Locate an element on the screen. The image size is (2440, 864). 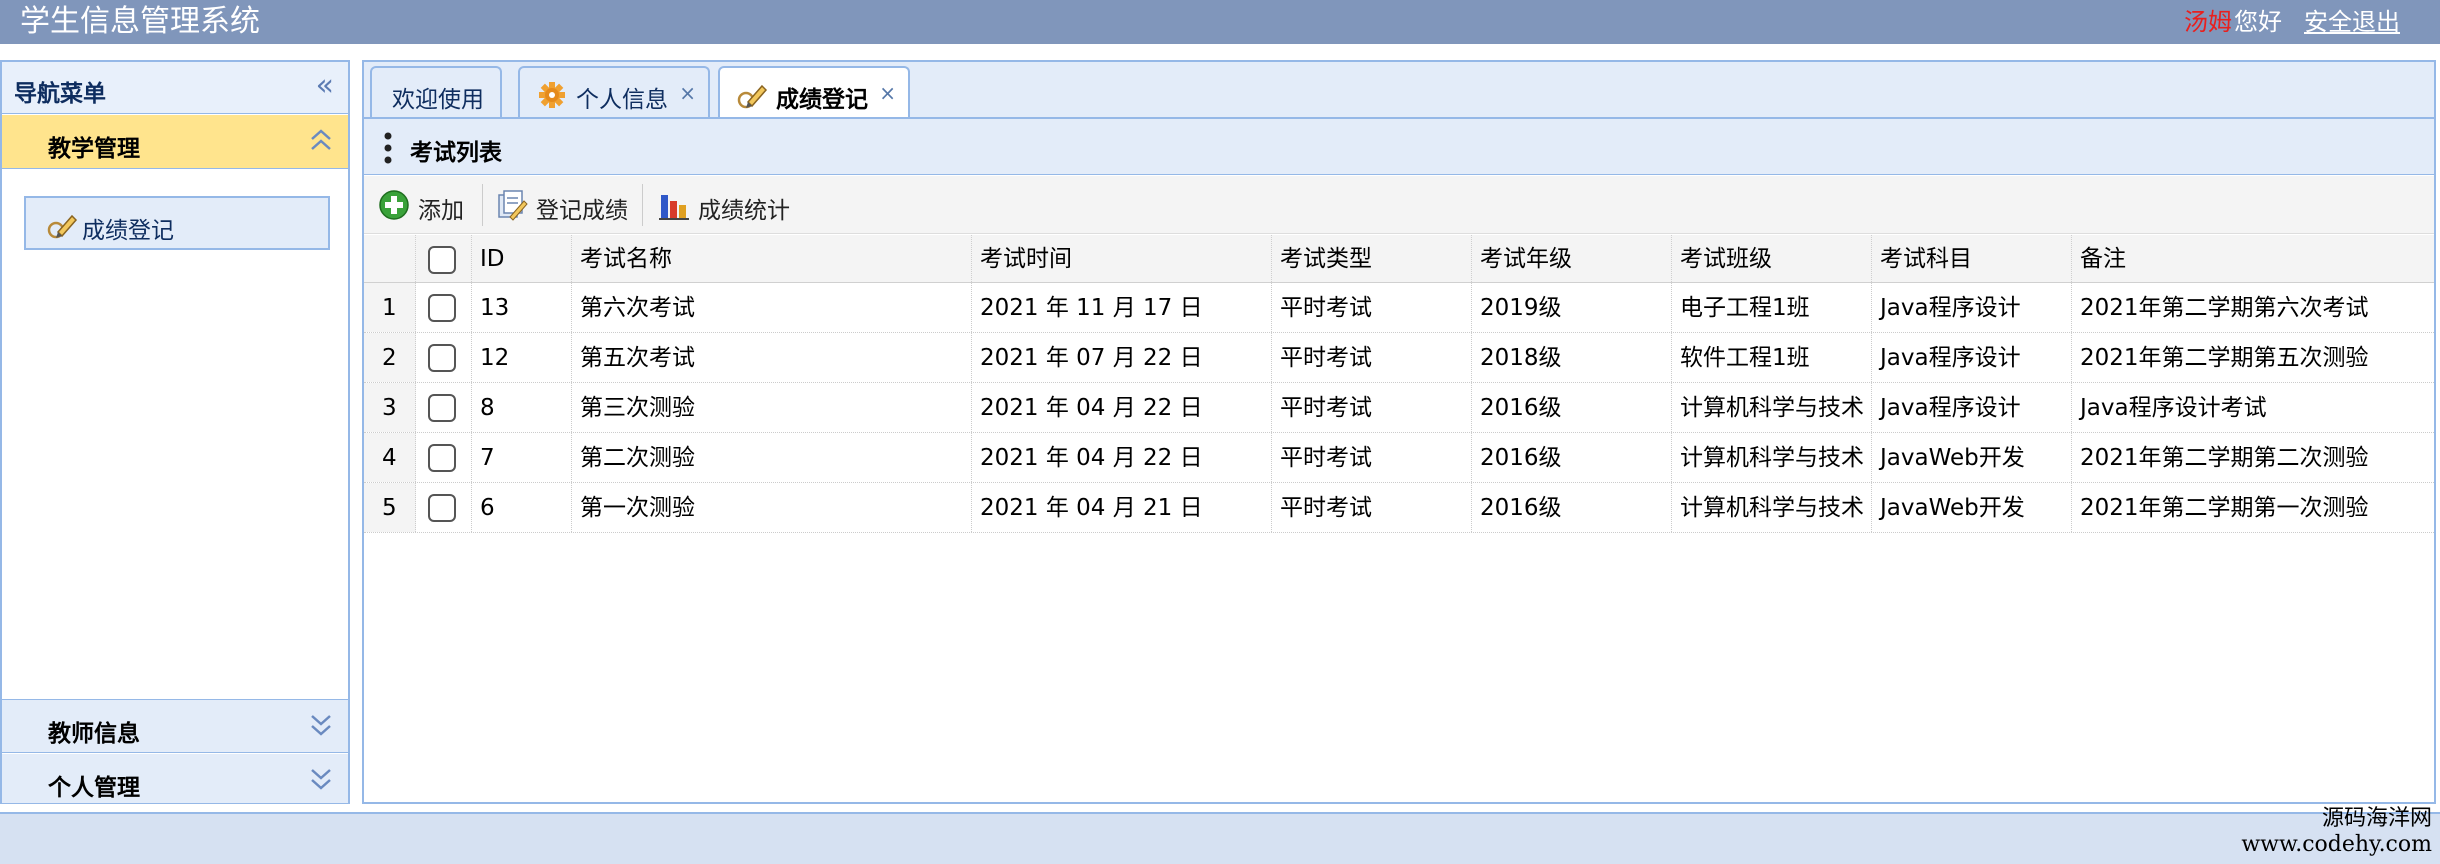
watermark: 源码海洋网 www.codehy.com is located at coordinates (2336, 832).